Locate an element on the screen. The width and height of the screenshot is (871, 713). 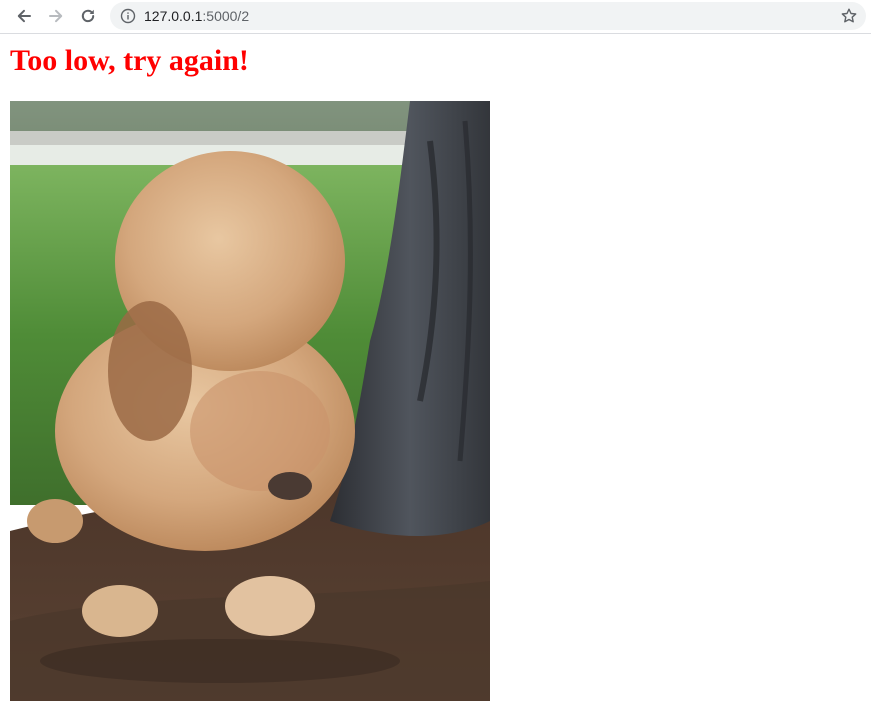
back-button is located at coordinates (24, 16).